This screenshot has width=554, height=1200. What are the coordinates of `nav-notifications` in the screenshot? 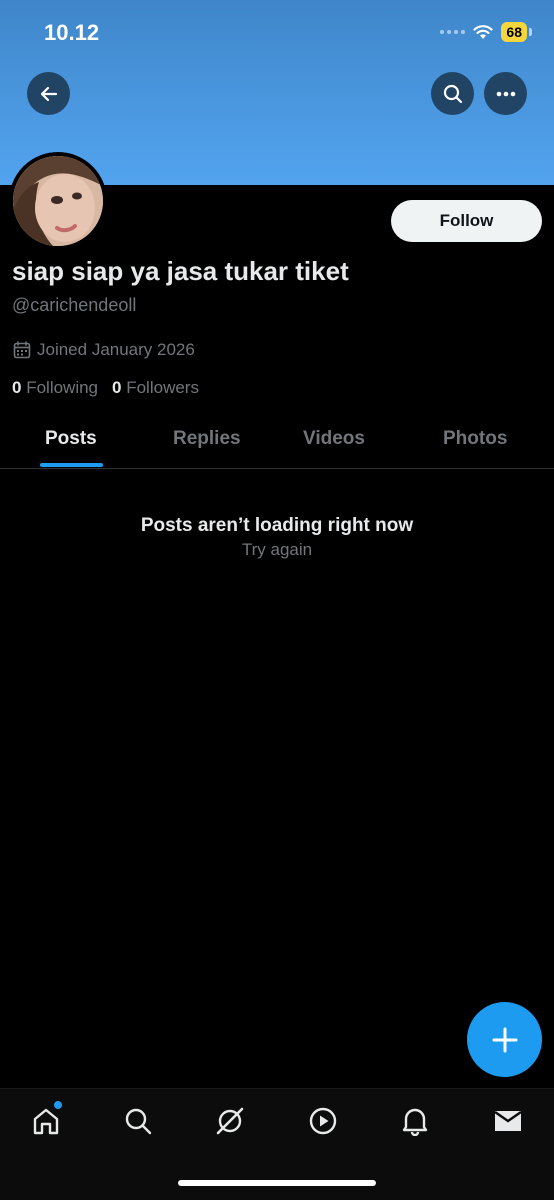 It's located at (415, 1121).